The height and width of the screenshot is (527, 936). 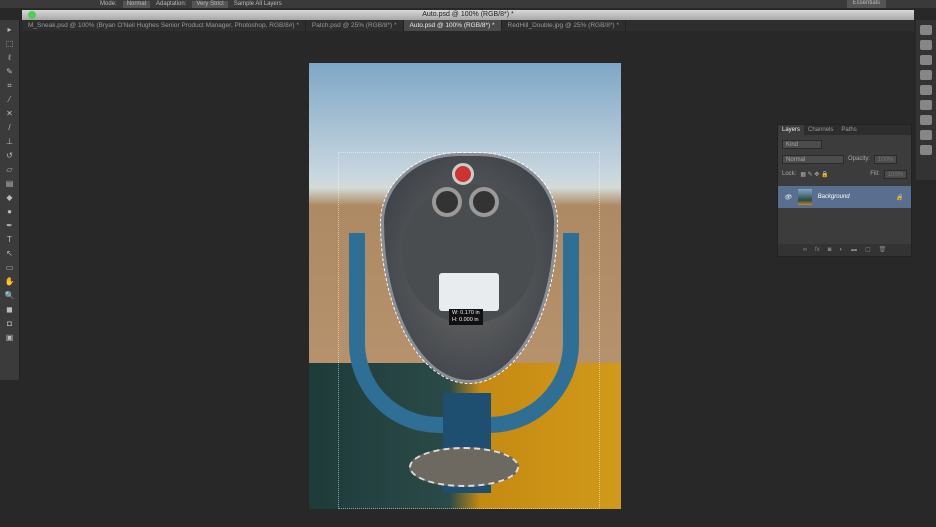 What do you see at coordinates (859, 159) in the screenshot?
I see `opacity-label: Opacity:` at bounding box center [859, 159].